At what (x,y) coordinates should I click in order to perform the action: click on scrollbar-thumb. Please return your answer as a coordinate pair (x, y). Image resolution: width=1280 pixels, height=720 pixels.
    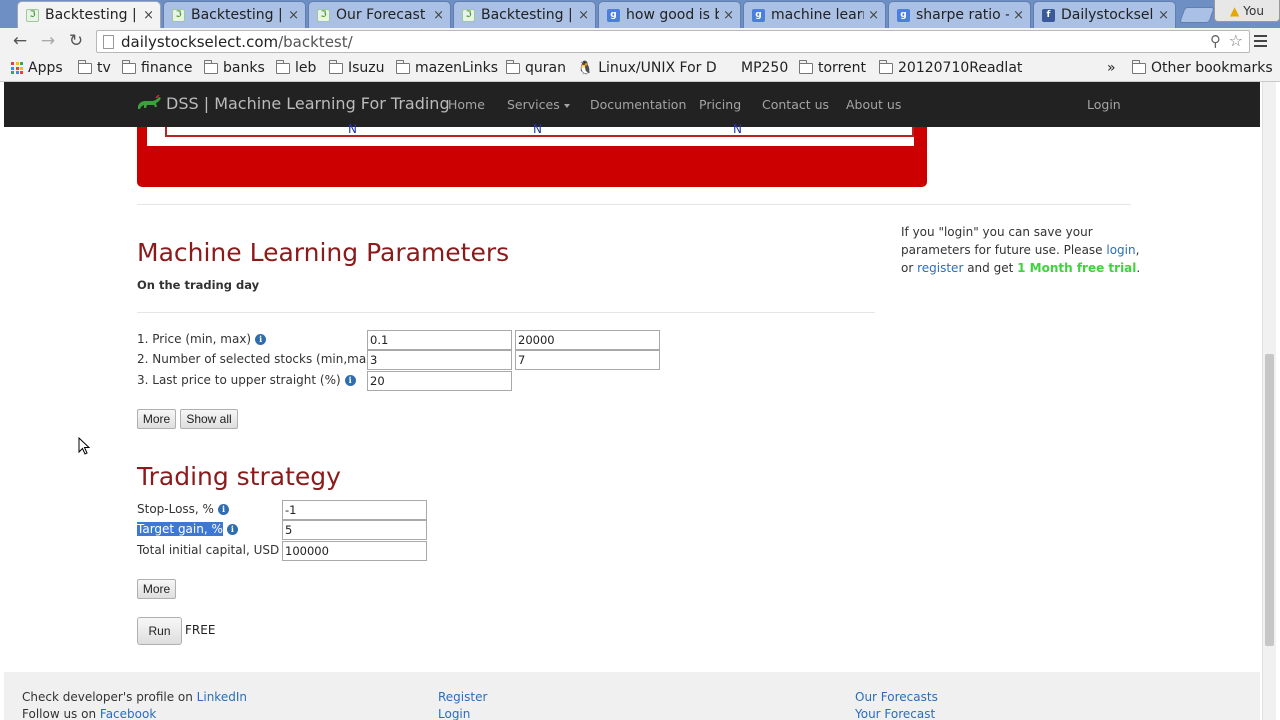
    Looking at the image, I should click on (1269, 500).